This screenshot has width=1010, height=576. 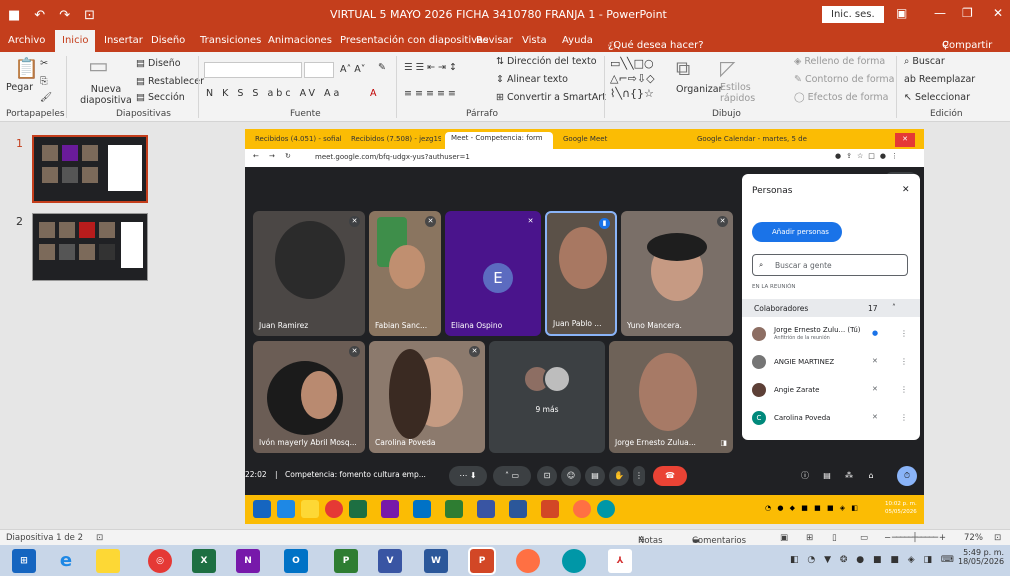 What do you see at coordinates (14, 15) in the screenshot?
I see `save-icon: ■` at bounding box center [14, 15].